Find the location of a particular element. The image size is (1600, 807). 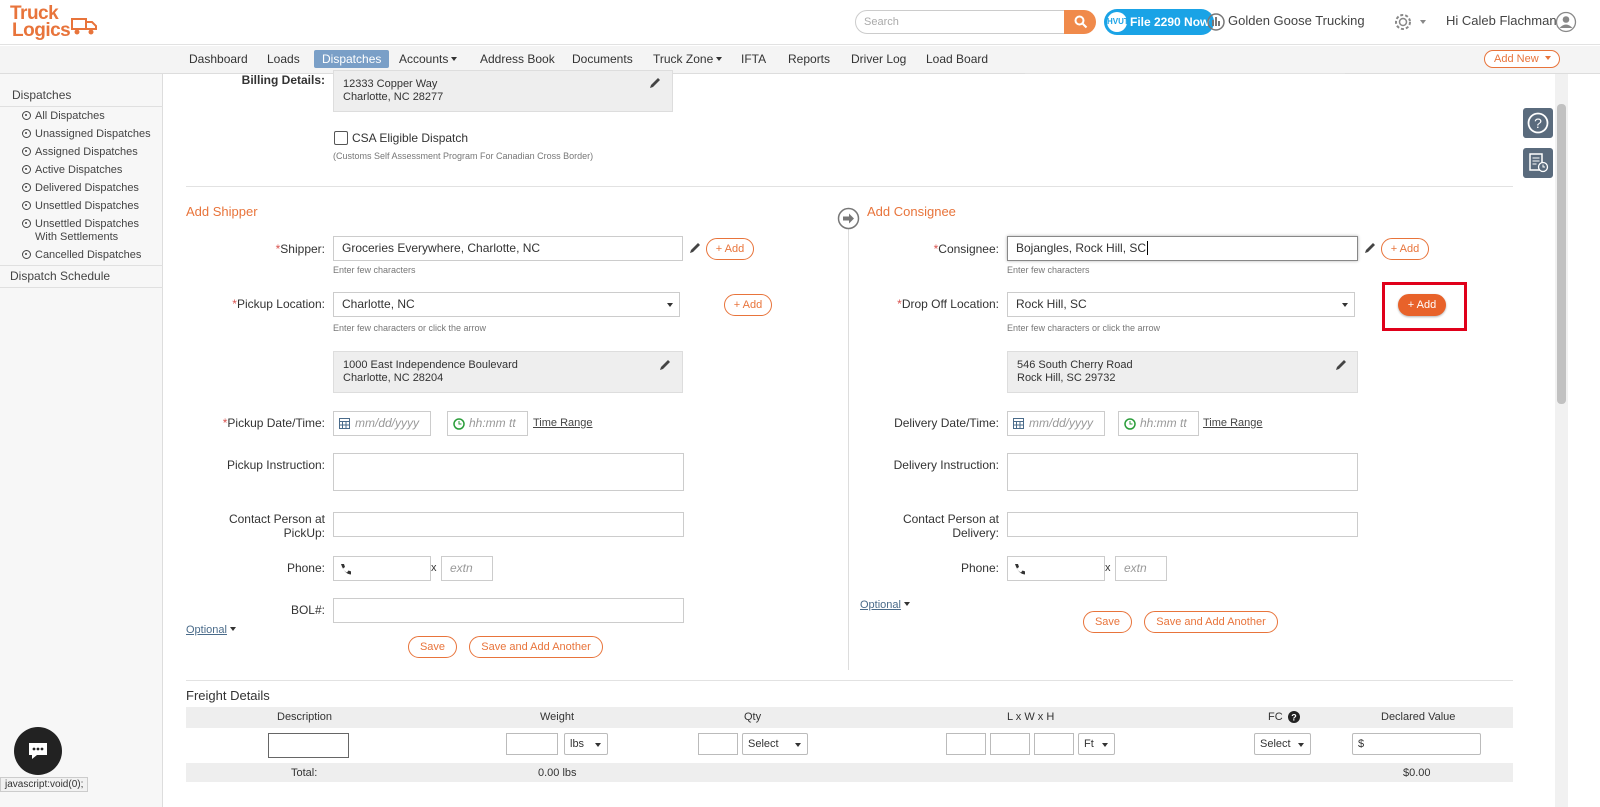

freight-weight-input is located at coordinates (532, 744).